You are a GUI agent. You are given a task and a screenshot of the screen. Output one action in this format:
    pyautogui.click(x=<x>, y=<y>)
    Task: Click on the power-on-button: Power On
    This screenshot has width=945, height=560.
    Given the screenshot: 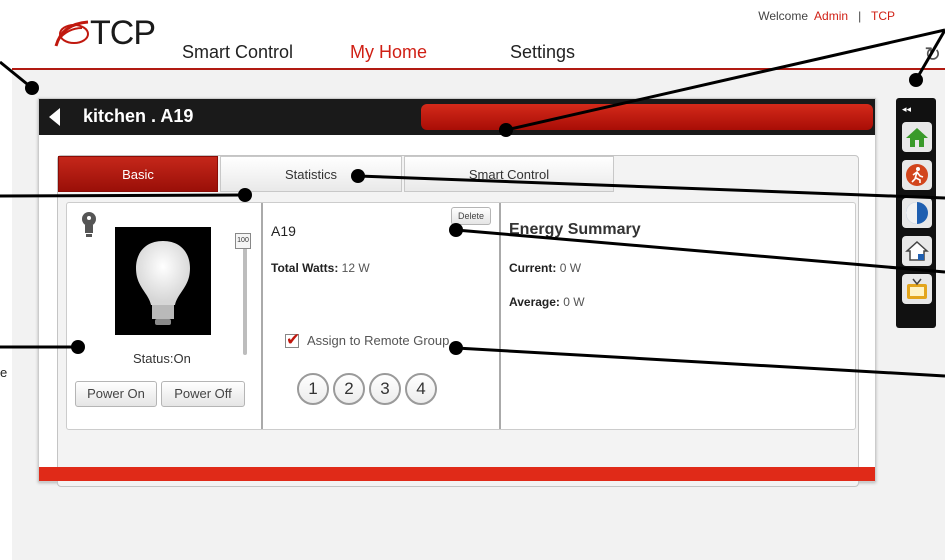 What is the action you would take?
    pyautogui.click(x=116, y=394)
    